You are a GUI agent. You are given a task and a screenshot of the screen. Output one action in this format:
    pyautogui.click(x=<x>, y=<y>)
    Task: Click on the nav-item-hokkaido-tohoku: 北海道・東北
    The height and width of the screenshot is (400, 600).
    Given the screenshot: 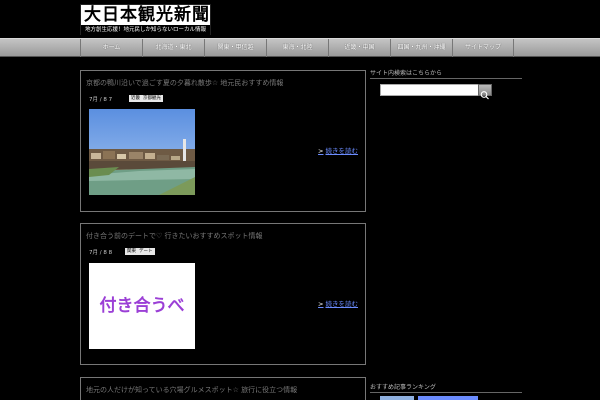 What is the action you would take?
    pyautogui.click(x=173, y=48)
    